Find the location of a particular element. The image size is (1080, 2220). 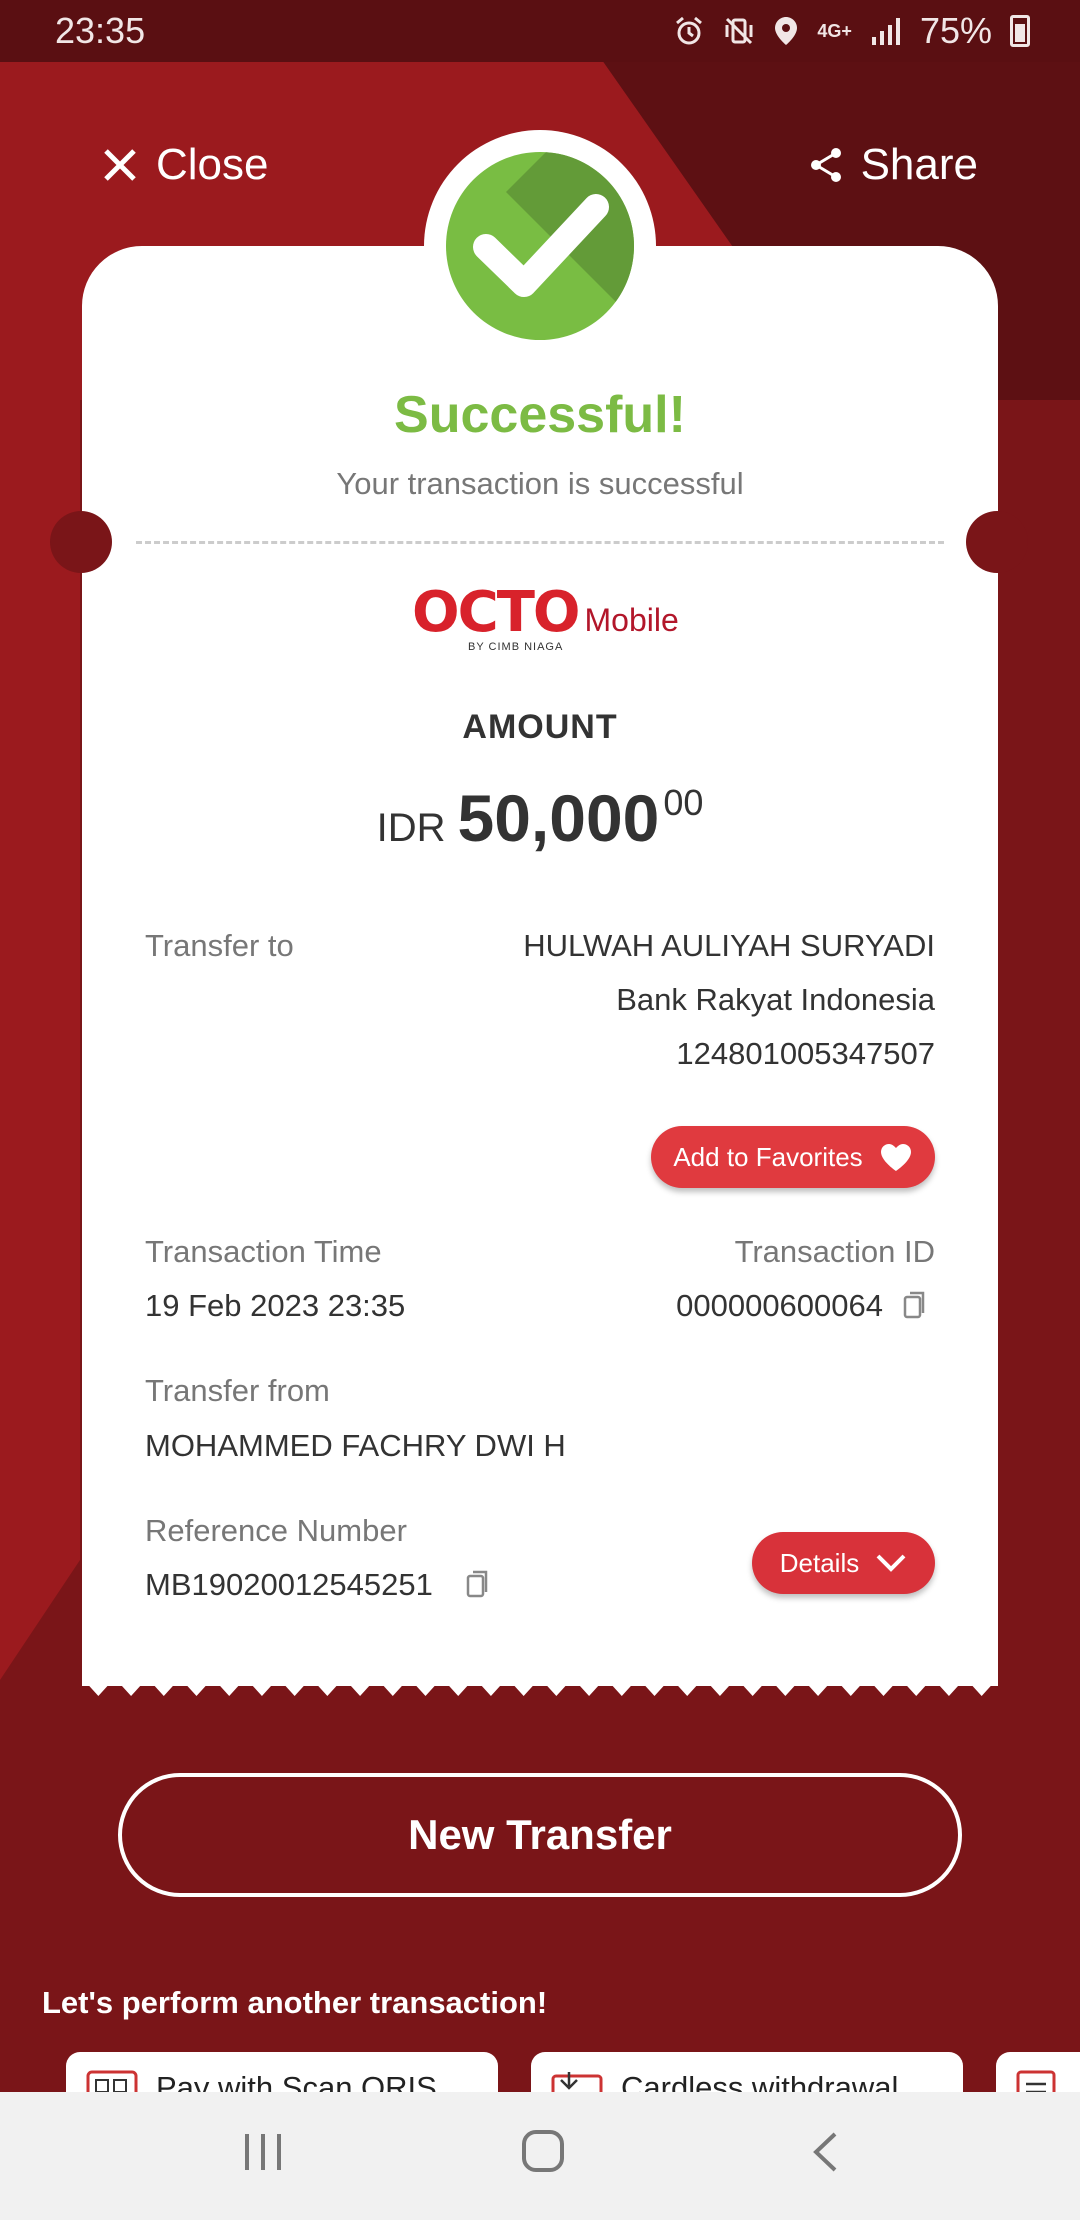

share-button: Share is located at coordinates (893, 165).